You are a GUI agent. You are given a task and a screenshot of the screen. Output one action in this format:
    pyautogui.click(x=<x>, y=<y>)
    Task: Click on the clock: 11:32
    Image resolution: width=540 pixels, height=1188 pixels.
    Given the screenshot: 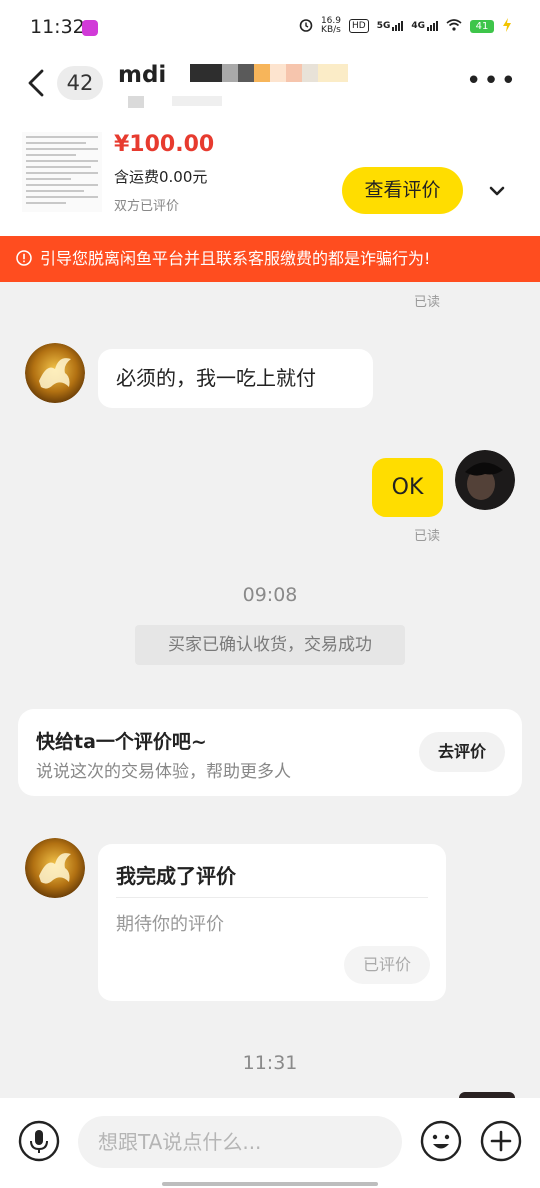 What is the action you would take?
    pyautogui.click(x=57, y=27)
    